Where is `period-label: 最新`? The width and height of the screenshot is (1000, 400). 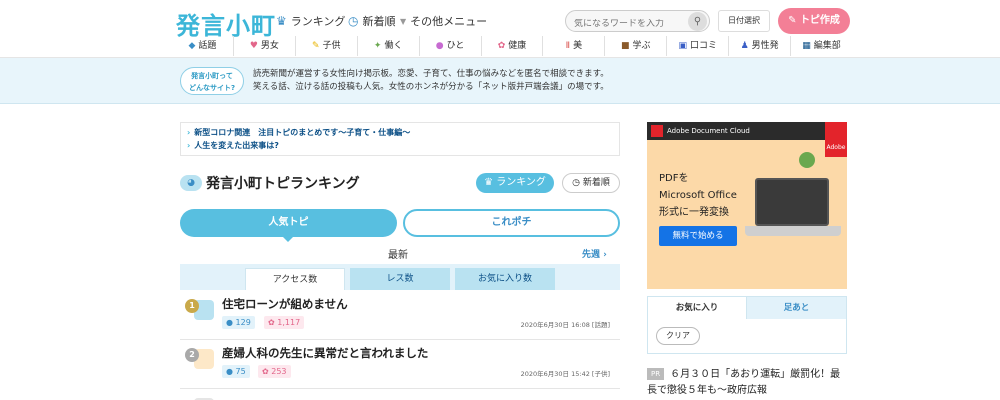 period-label: 最新 is located at coordinates (398, 255).